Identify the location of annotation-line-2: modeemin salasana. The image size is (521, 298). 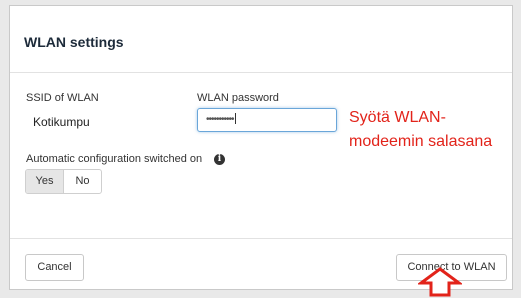
(421, 141).